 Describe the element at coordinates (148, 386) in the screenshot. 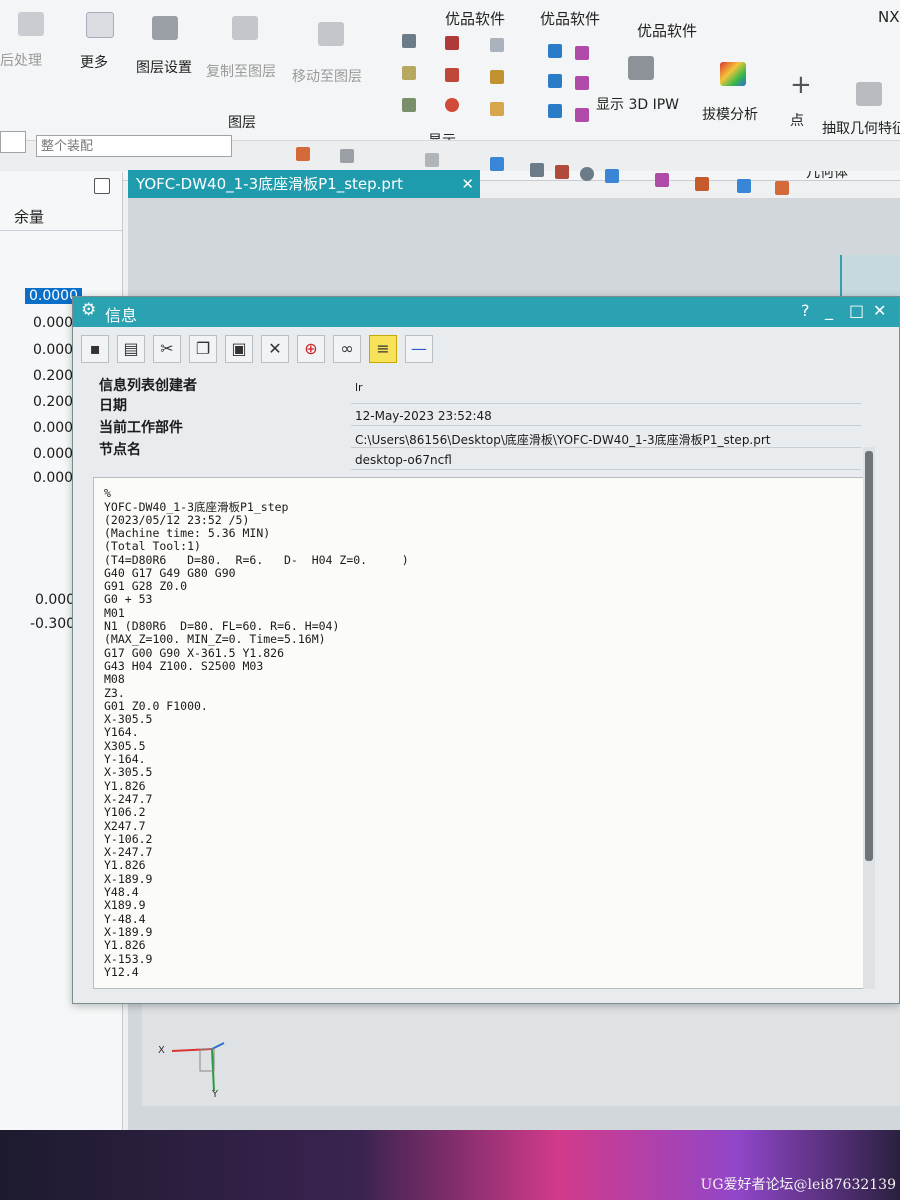

I see `meta-label-creator: 信息列表创建者` at that location.